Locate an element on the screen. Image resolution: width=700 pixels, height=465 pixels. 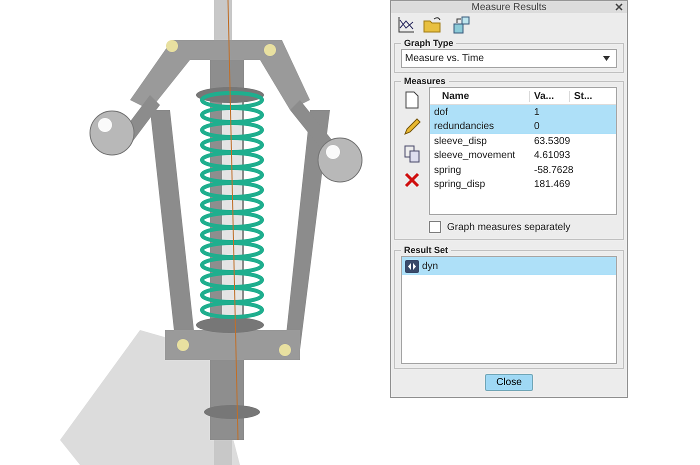
table-cell-text: 181.469 is located at coordinates (552, 184).